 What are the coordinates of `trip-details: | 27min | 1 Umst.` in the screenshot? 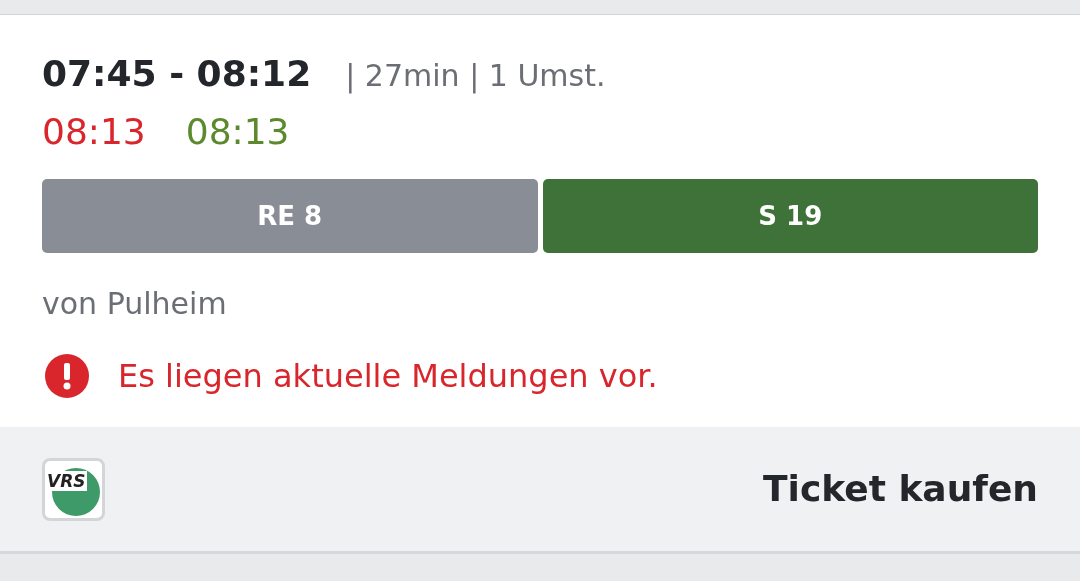 It's located at (475, 76).